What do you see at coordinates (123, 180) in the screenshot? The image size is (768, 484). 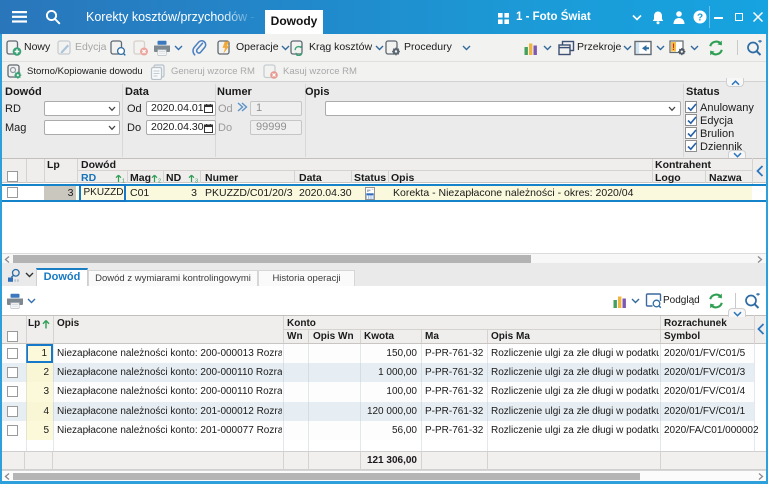 I see `svg-text: 1` at bounding box center [123, 180].